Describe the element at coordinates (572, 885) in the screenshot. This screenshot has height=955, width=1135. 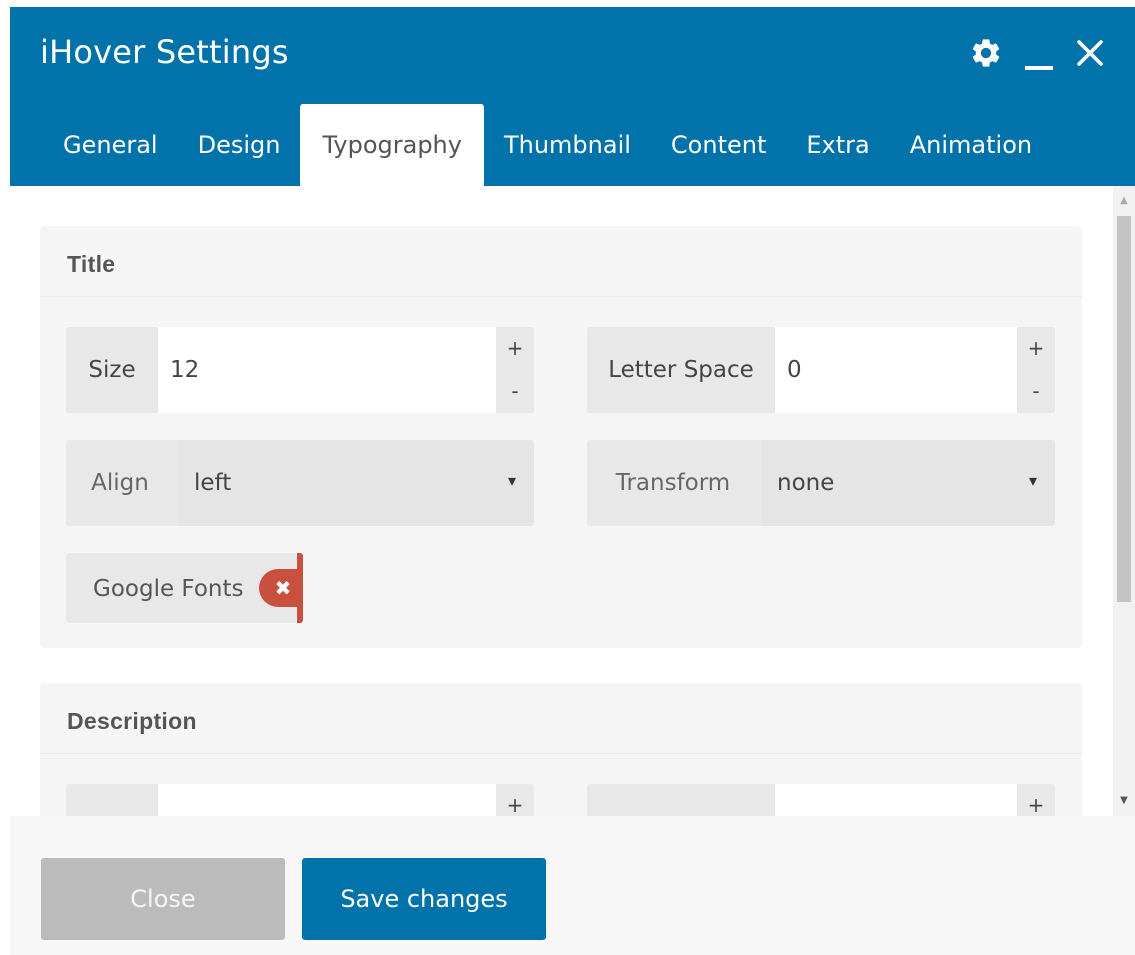
I see `dialog-footer: Close Save changes` at that location.